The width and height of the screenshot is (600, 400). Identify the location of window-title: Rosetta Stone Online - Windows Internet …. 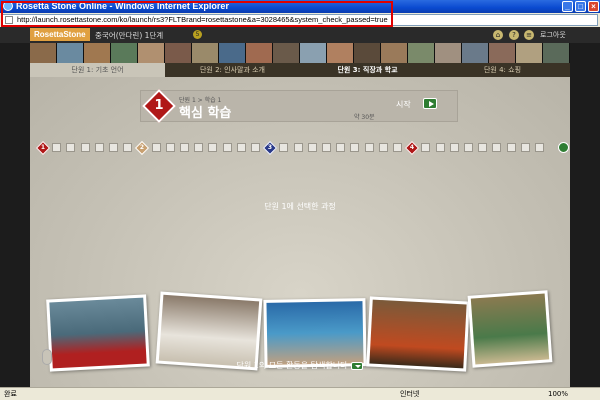
(122, 6).